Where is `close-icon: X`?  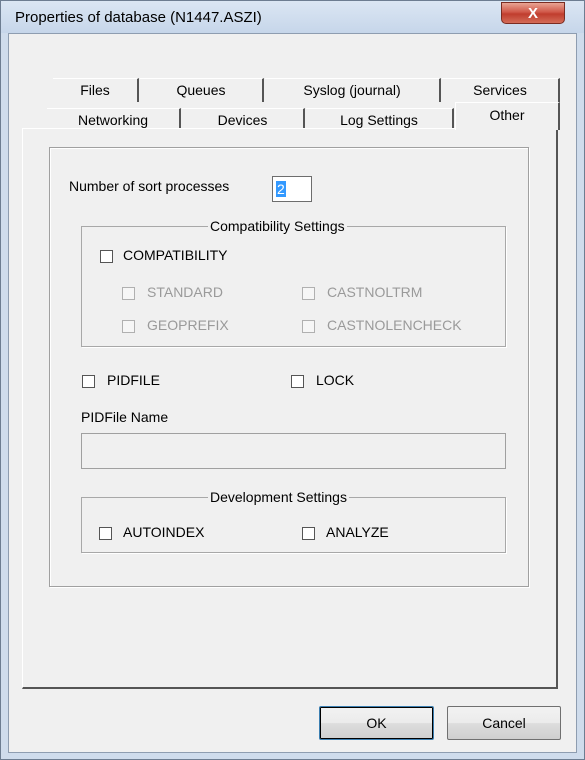 close-icon: X is located at coordinates (532, 13).